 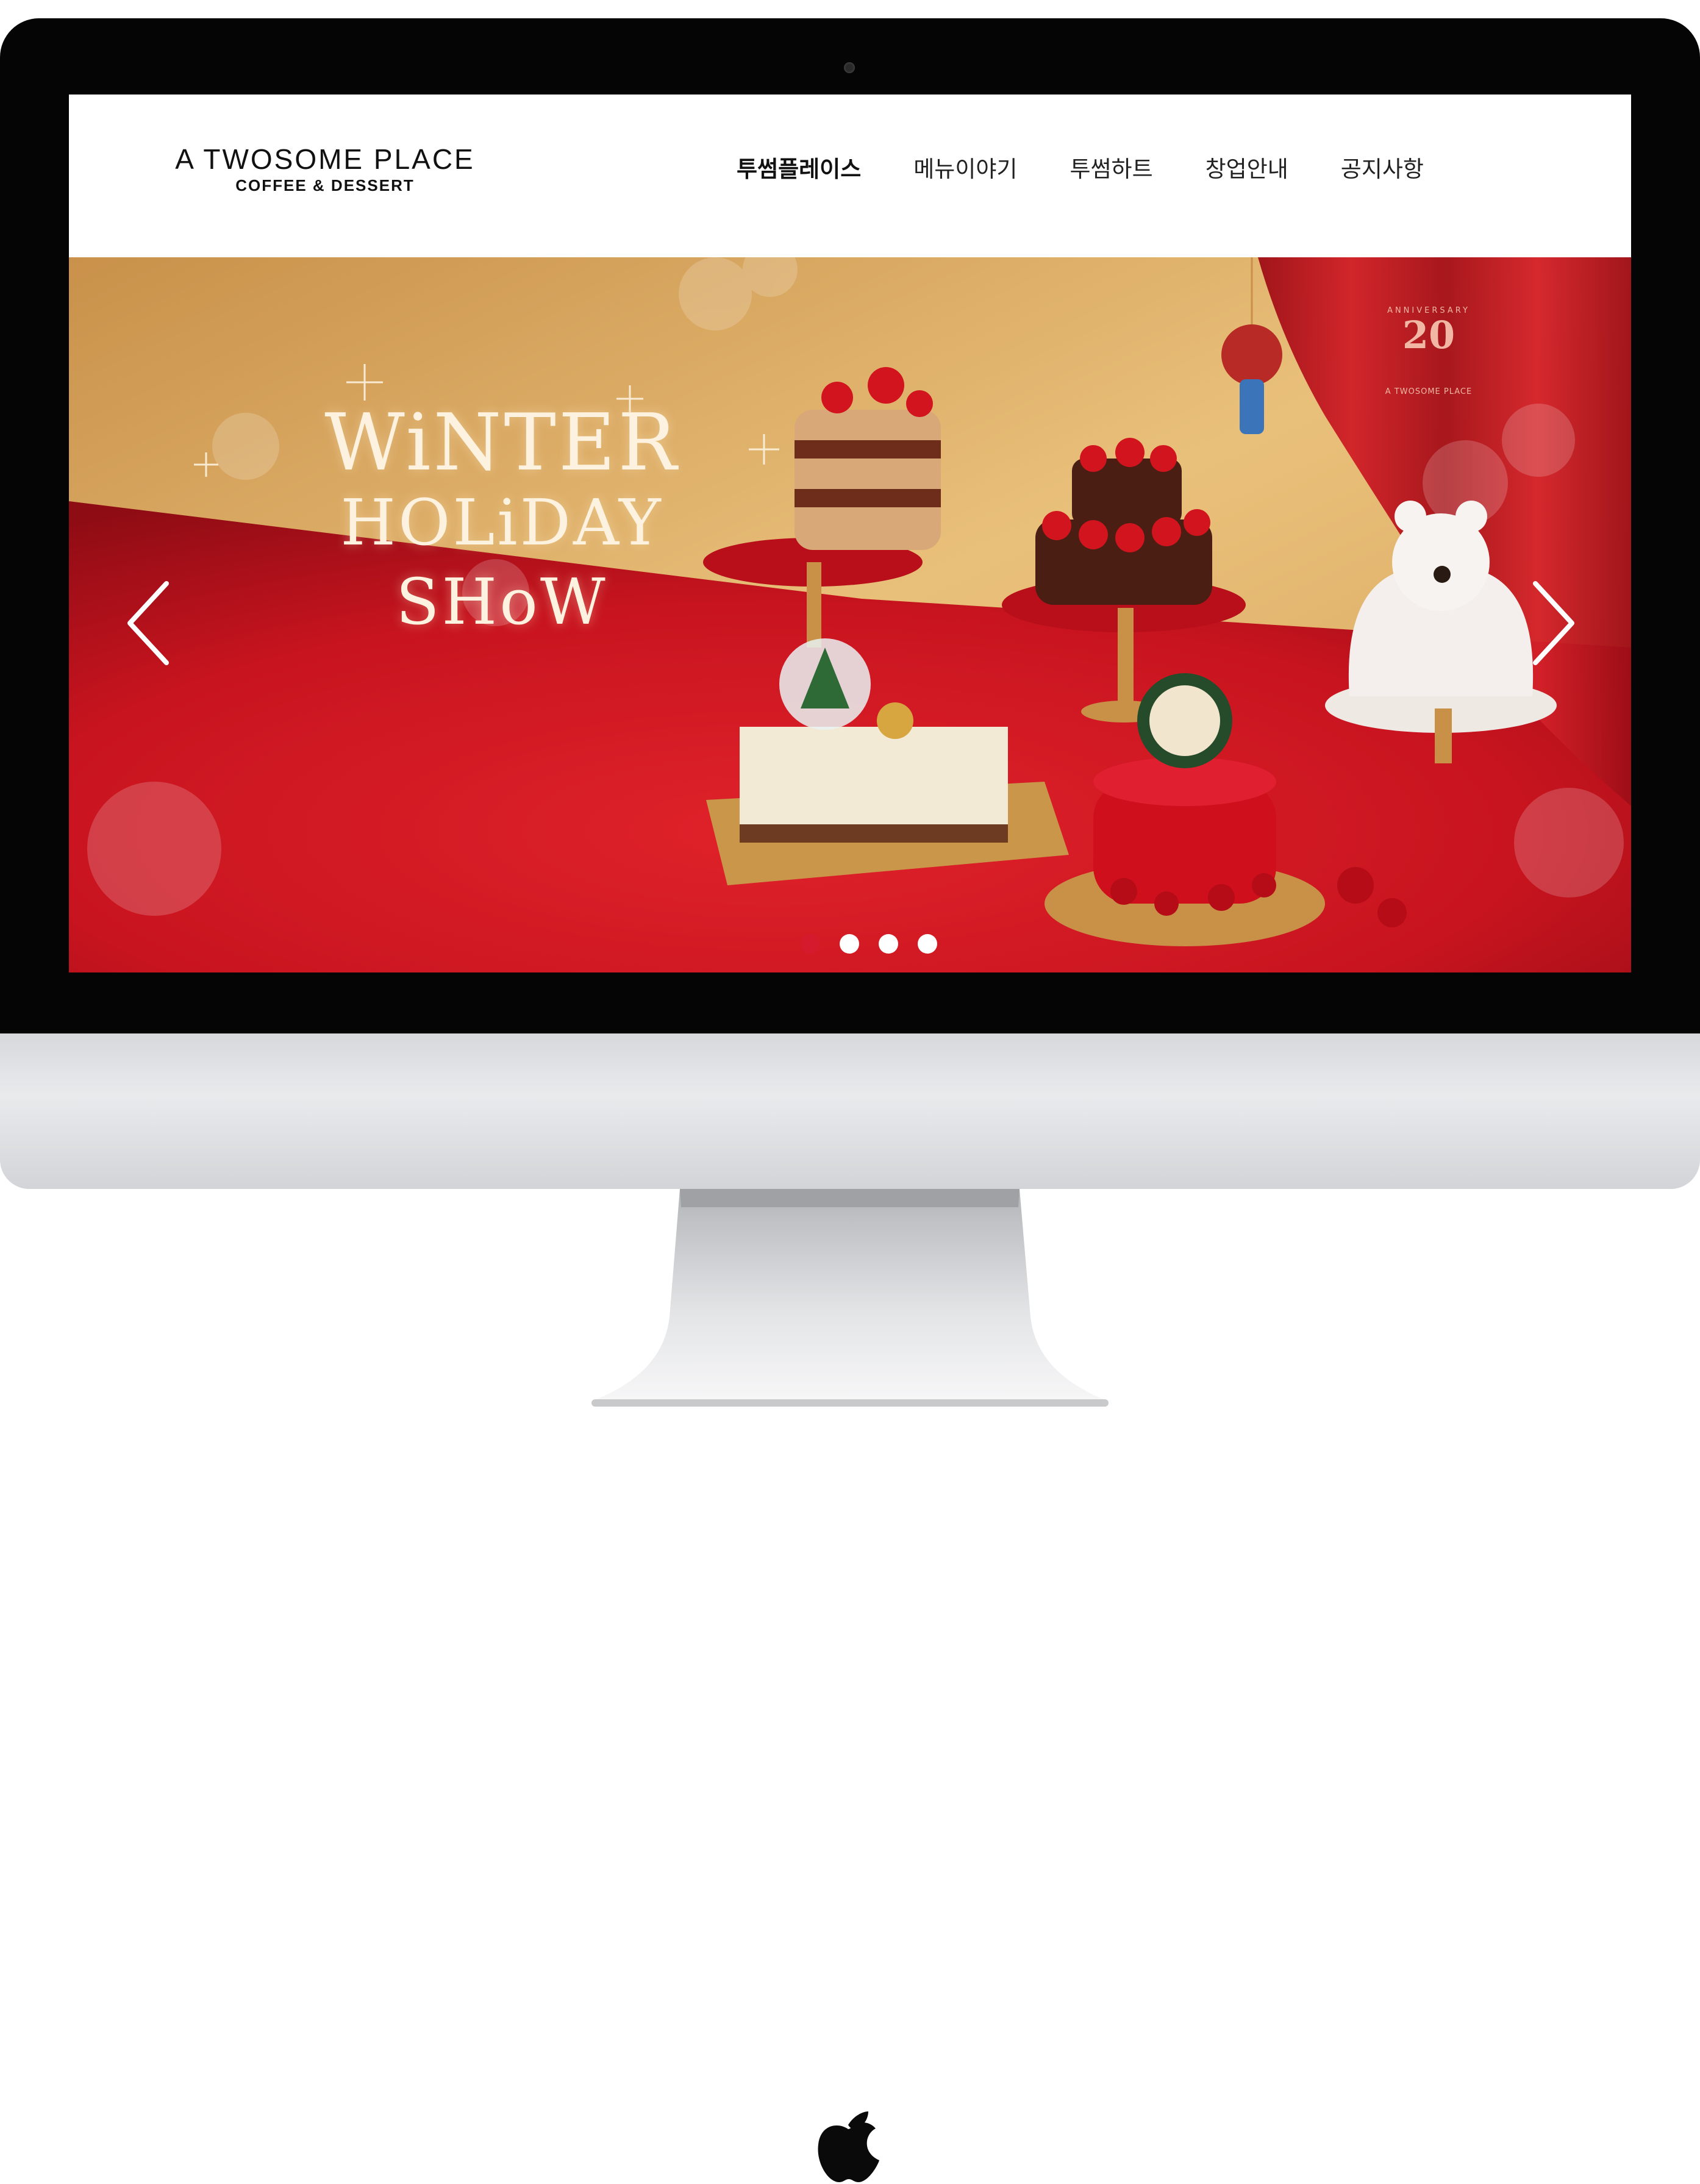 I want to click on nav-item-notice: 공지사항, so click(x=1382, y=167).